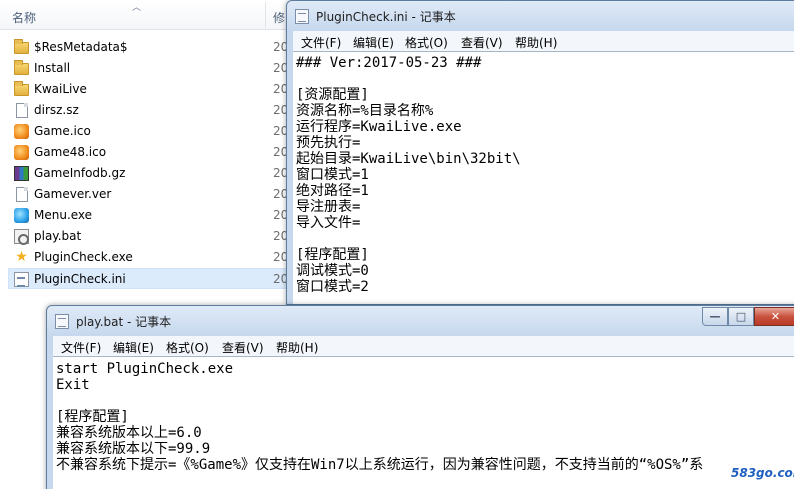  I want to click on close-icon: ✕, so click(775, 316).